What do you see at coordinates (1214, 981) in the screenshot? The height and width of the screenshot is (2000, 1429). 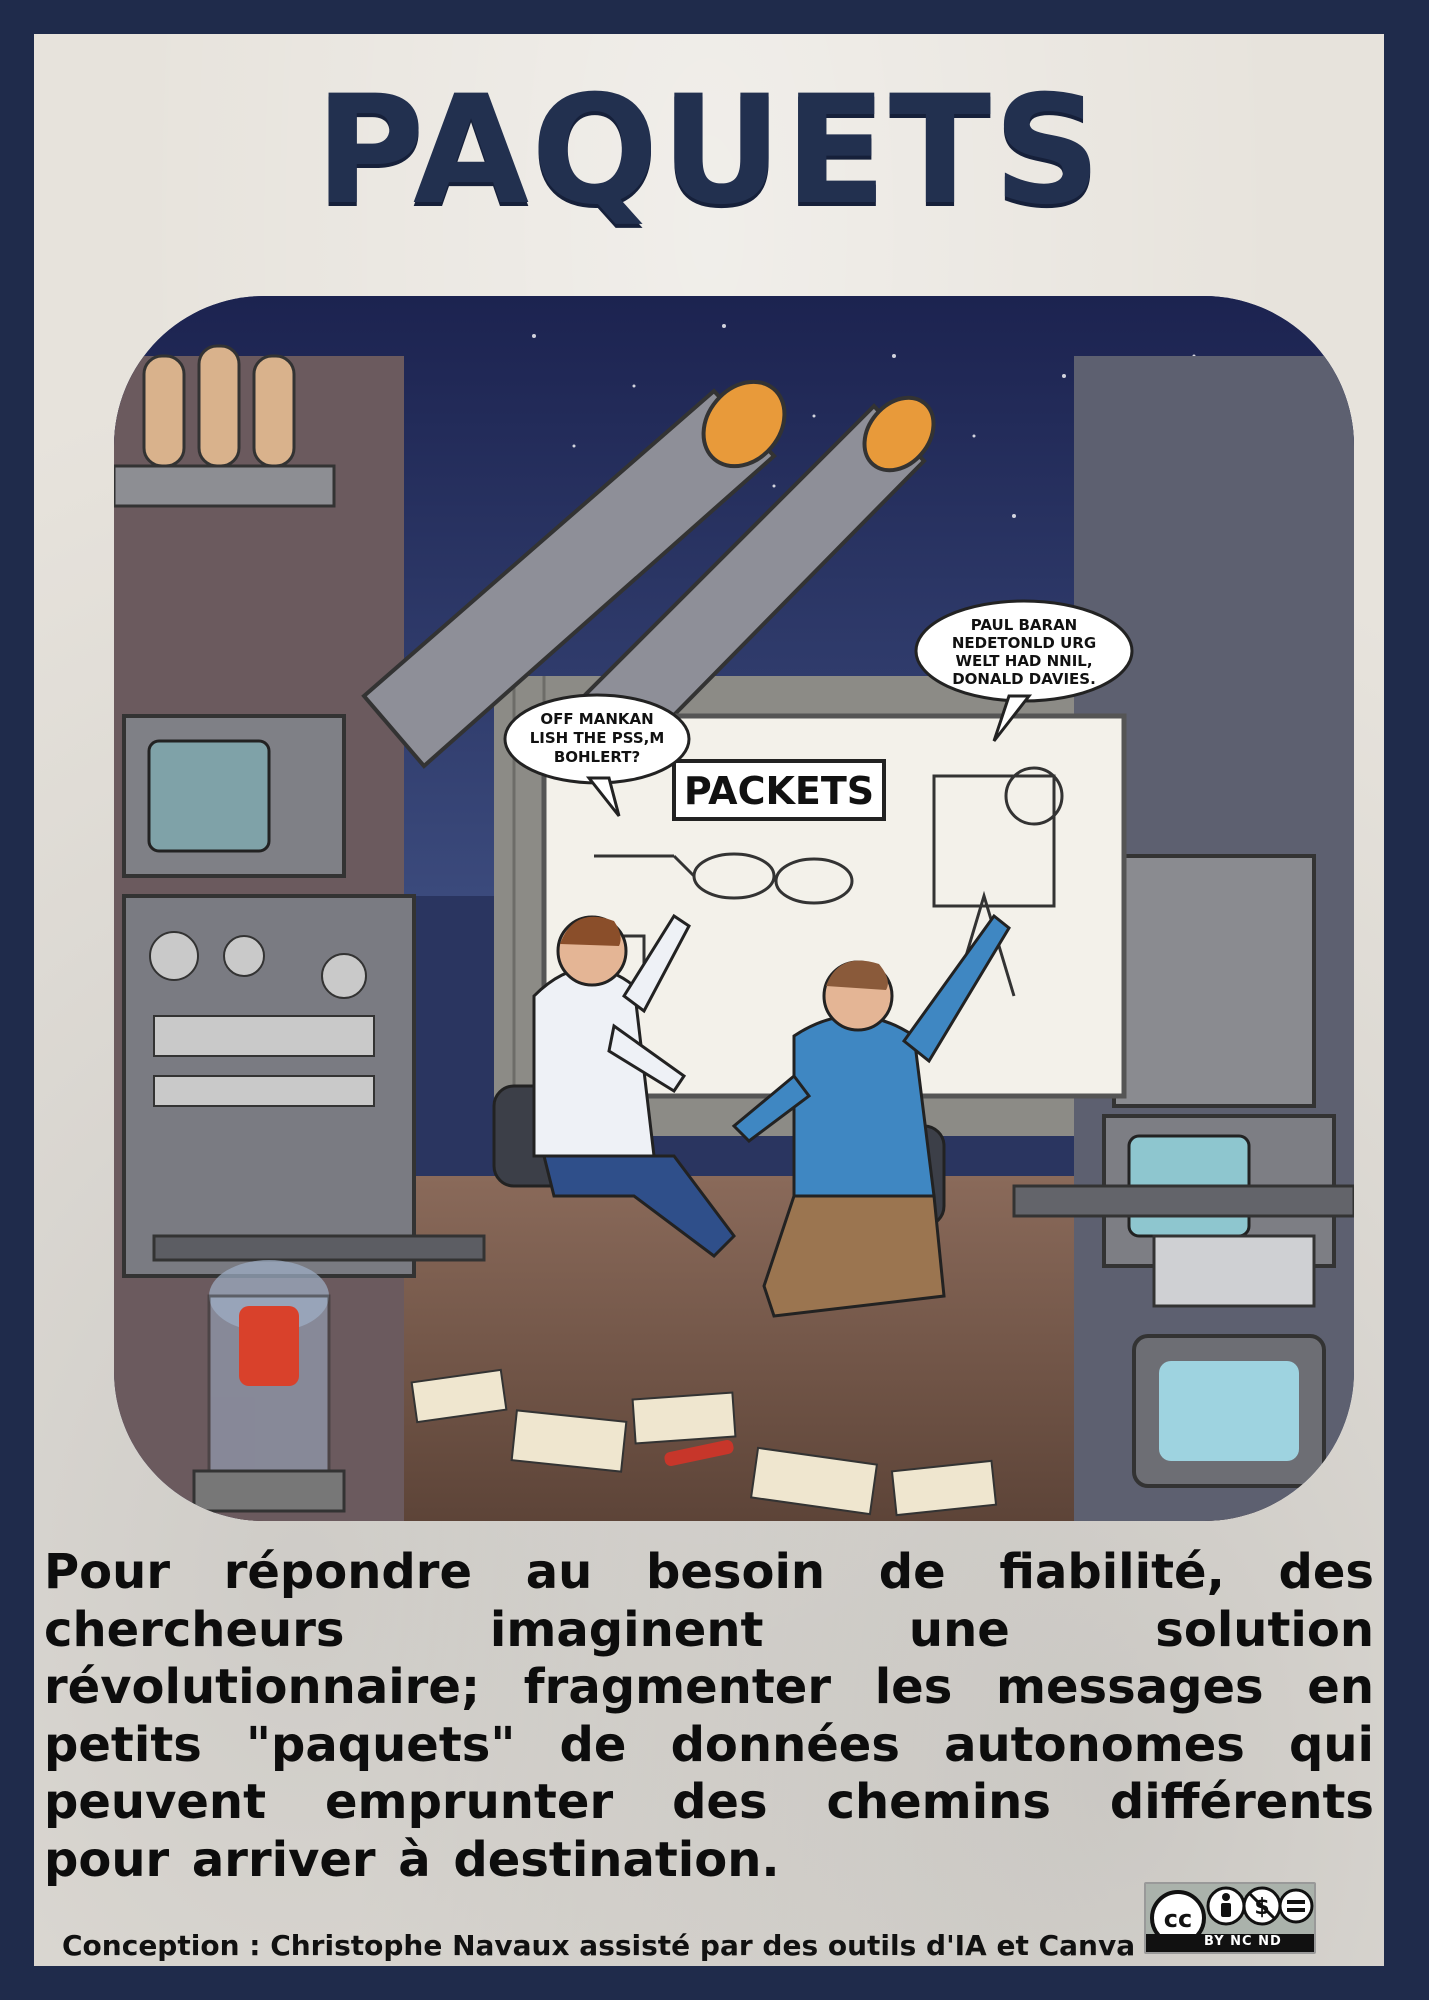 I see `right-rack` at bounding box center [1214, 981].